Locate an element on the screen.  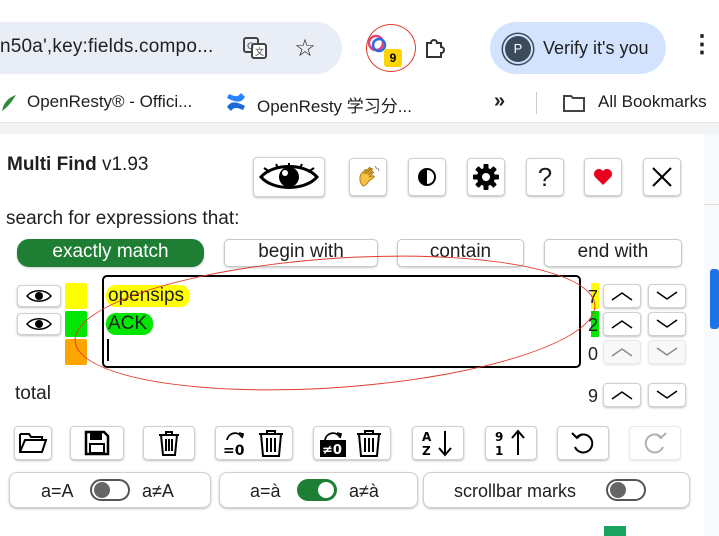
floppy-disk-icon is located at coordinates (97, 443).